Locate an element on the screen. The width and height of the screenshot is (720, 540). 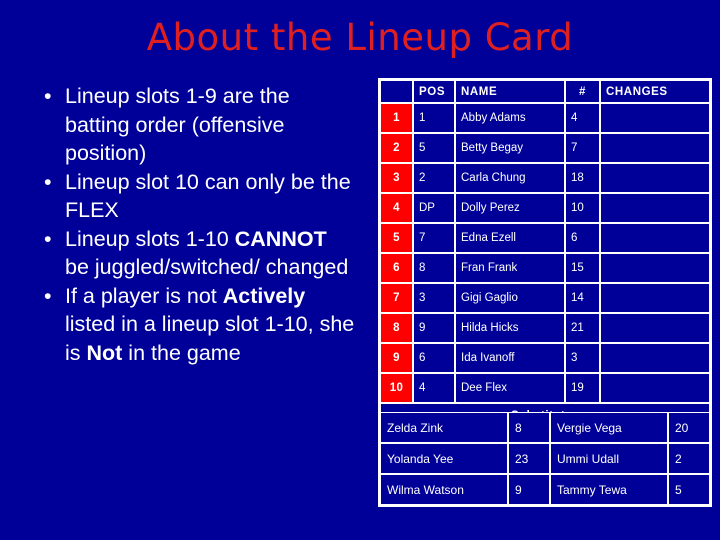
column-header-number: # is located at coordinates (582, 91).